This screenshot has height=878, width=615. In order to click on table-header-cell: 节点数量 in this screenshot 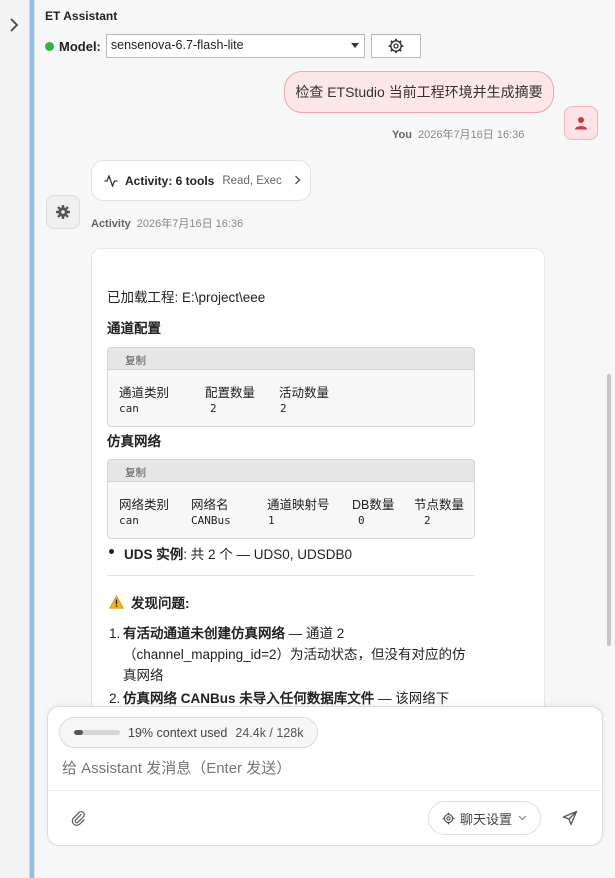, I will do `click(439, 505)`.